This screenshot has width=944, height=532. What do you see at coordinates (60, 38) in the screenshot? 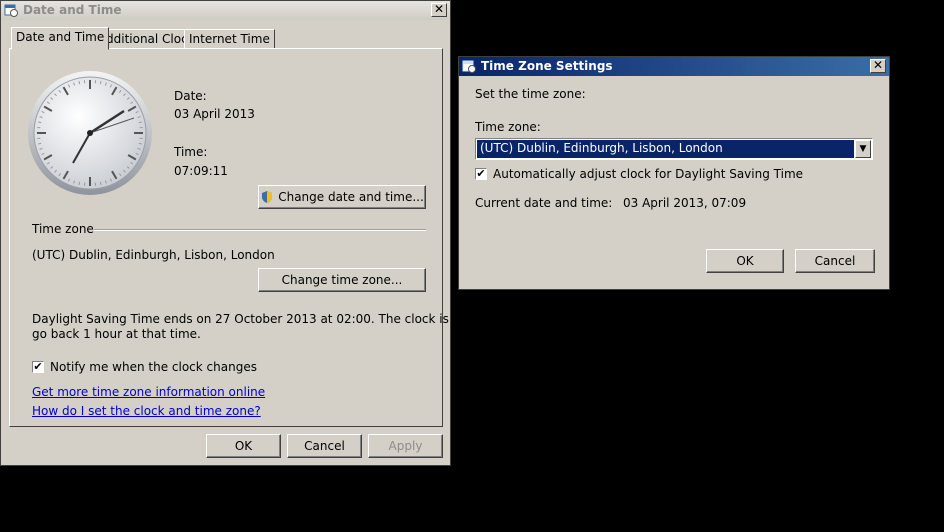
I see `tab-date-and-time: Date and Time` at bounding box center [60, 38].